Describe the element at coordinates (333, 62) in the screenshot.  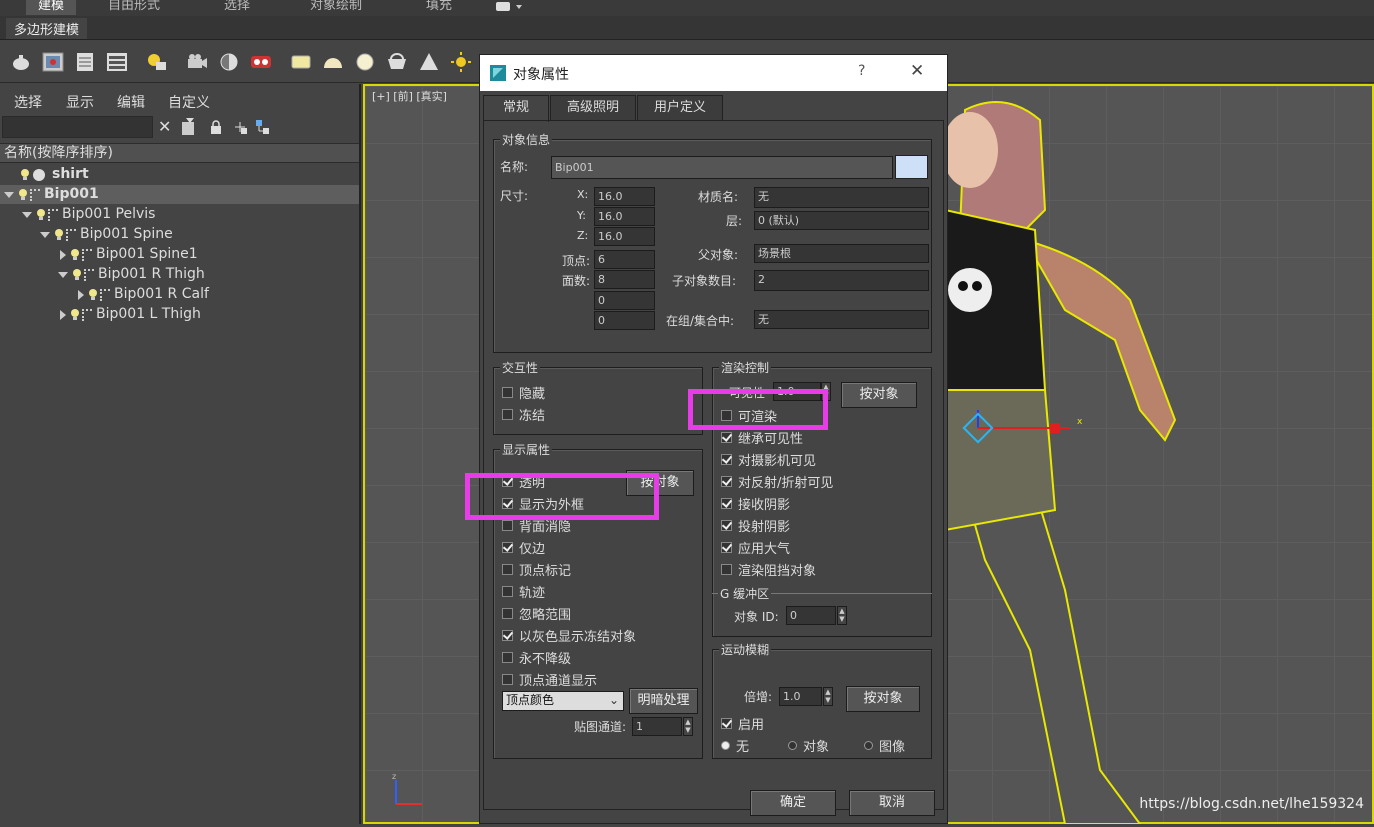
I see `dome-shape-icon` at that location.